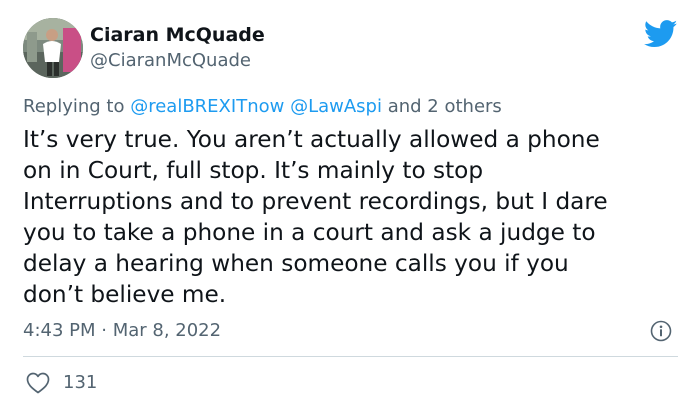 This screenshot has height=410, width=700. What do you see at coordinates (74, 106) in the screenshot?
I see `replying-to-label: Replying to` at bounding box center [74, 106].